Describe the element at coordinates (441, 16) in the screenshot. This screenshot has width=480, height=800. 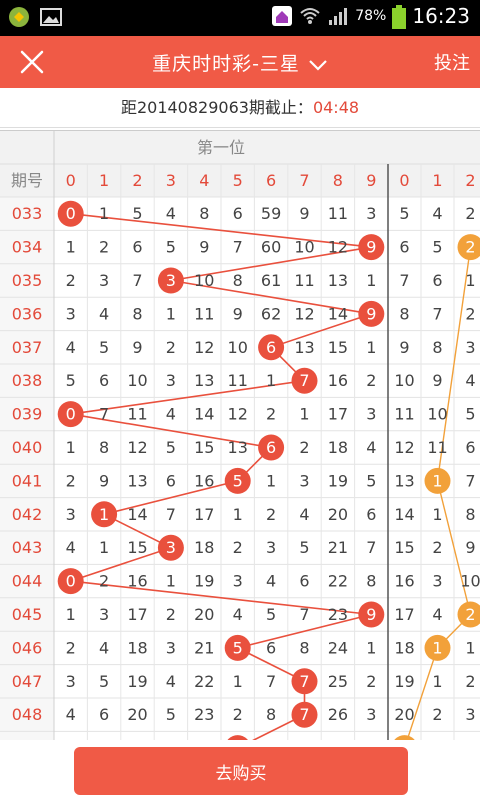
I see `clock: 16:23` at that location.